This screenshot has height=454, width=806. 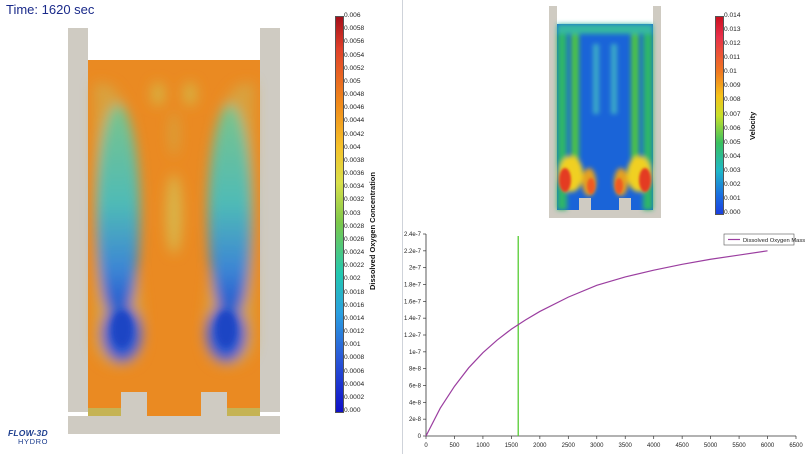 What do you see at coordinates (415, 353) in the screenshot?
I see `y-tick-label: 1e-7` at bounding box center [415, 353].